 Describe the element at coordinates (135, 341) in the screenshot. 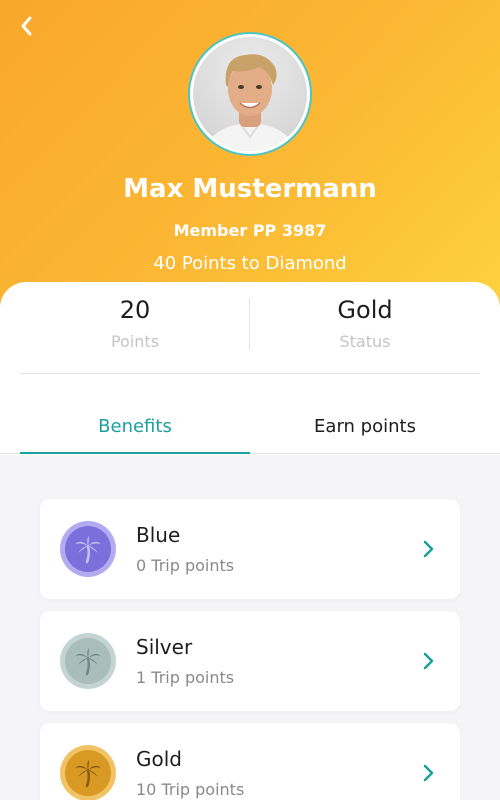

I see `points-label: Points` at that location.